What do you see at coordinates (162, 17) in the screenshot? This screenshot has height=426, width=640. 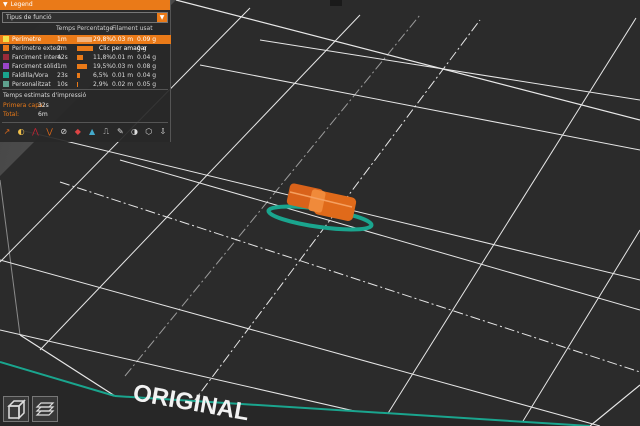 I see `chevron-down-icon: ▼` at bounding box center [162, 17].